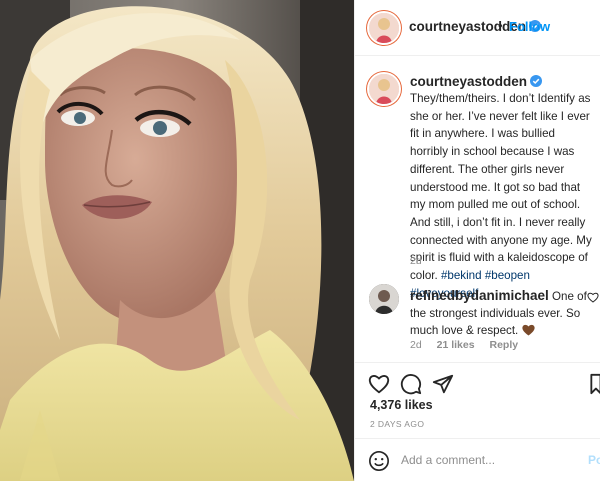 This screenshot has width=600, height=481. Describe the element at coordinates (416, 261) in the screenshot. I see `caption-age: 2d` at that location.